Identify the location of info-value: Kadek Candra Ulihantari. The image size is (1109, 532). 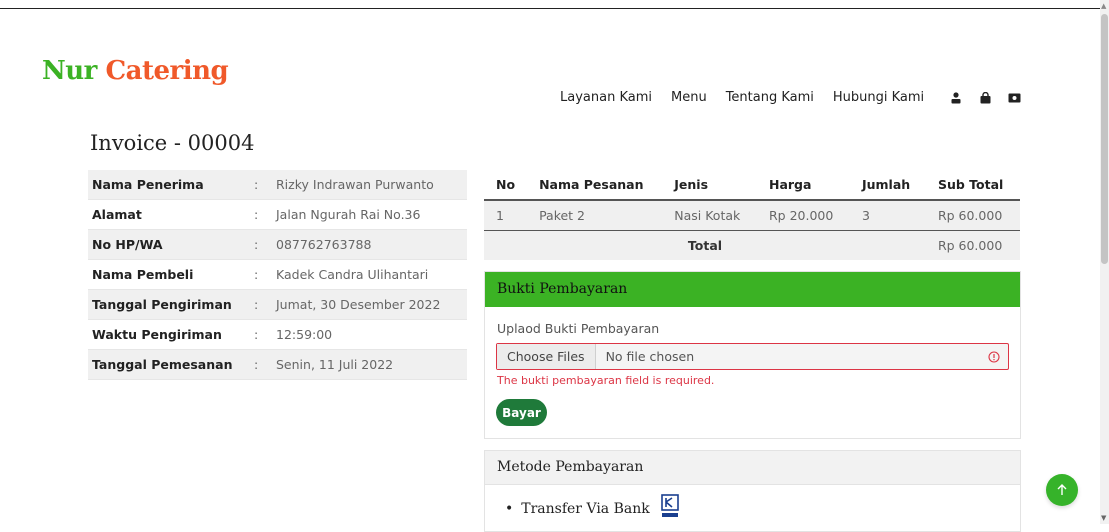
(368, 274).